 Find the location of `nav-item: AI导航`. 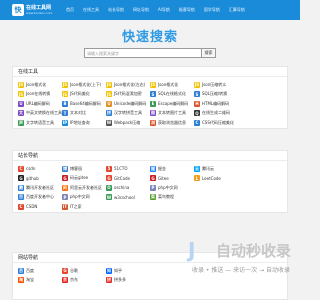

nav-item: AI导航 is located at coordinates (164, 10).